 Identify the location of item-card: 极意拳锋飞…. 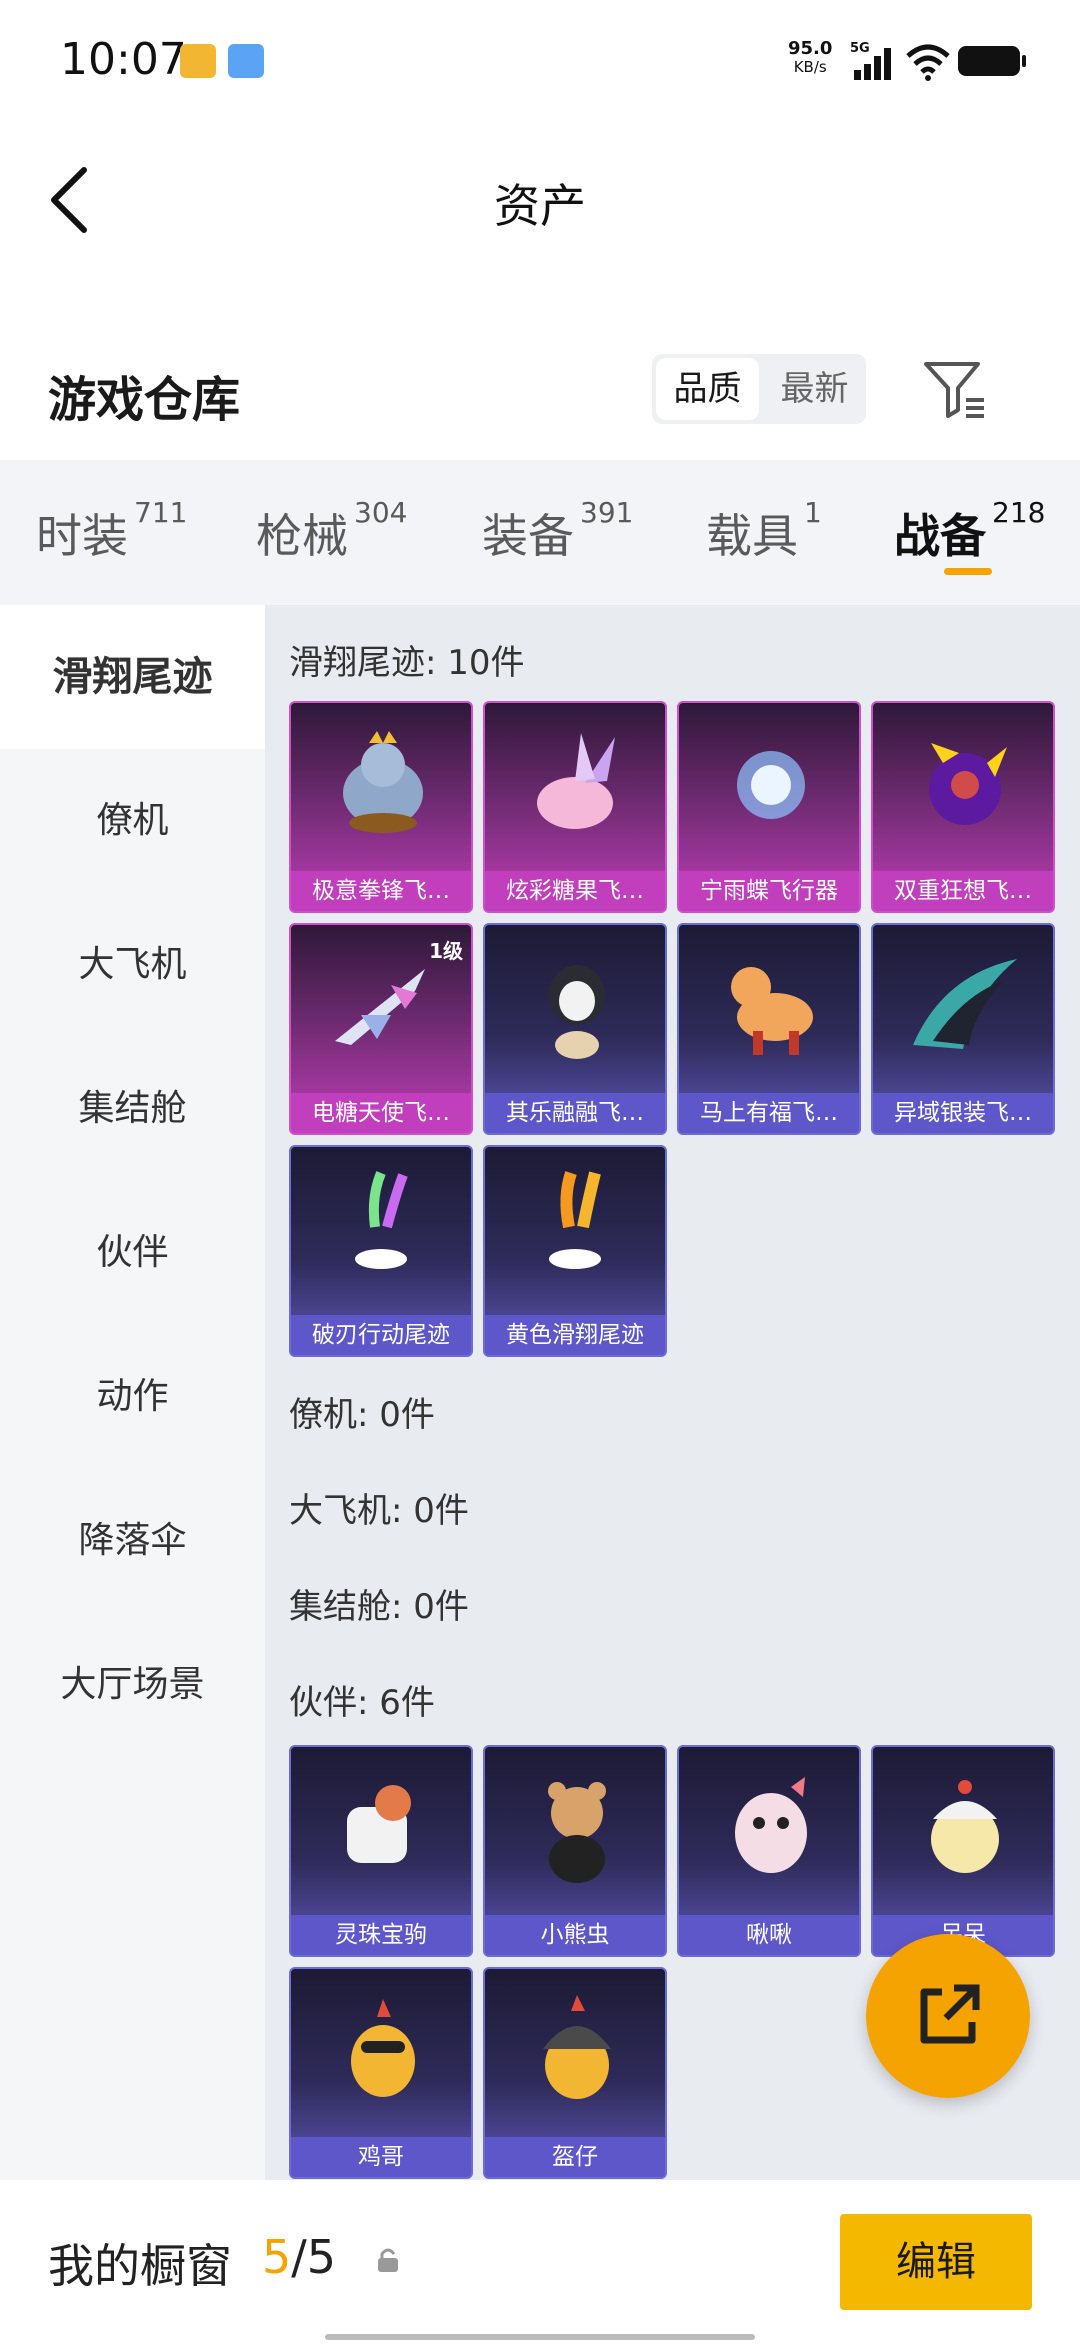
(381, 807).